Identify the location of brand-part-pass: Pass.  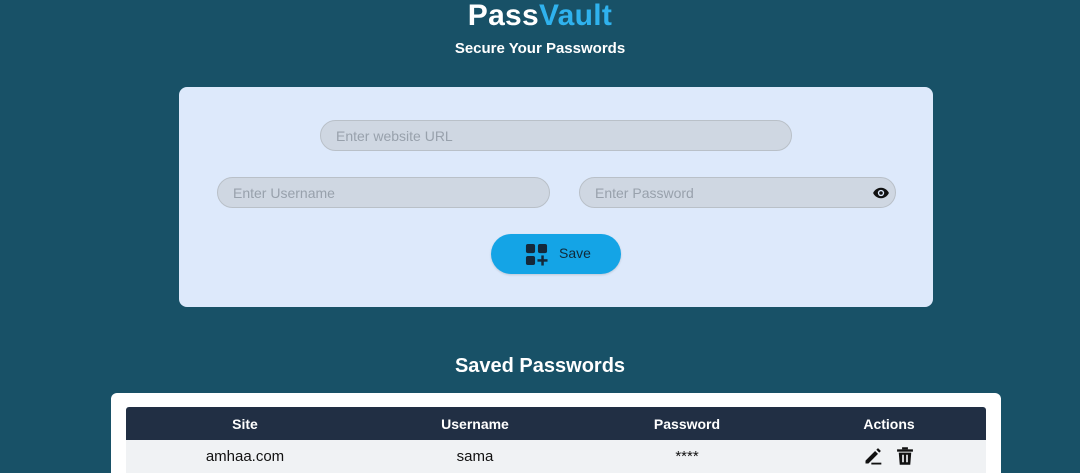
(503, 16).